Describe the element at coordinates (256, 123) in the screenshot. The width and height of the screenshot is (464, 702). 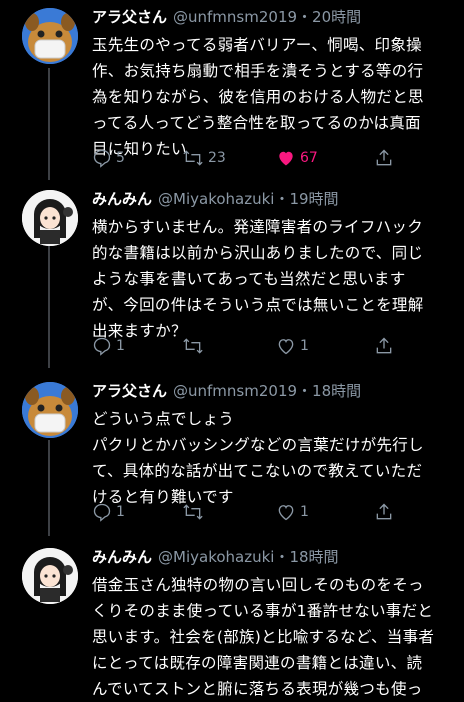
I see `tweet-text-line: ってる人ってどう整合性を取ってるのかは真面` at that location.